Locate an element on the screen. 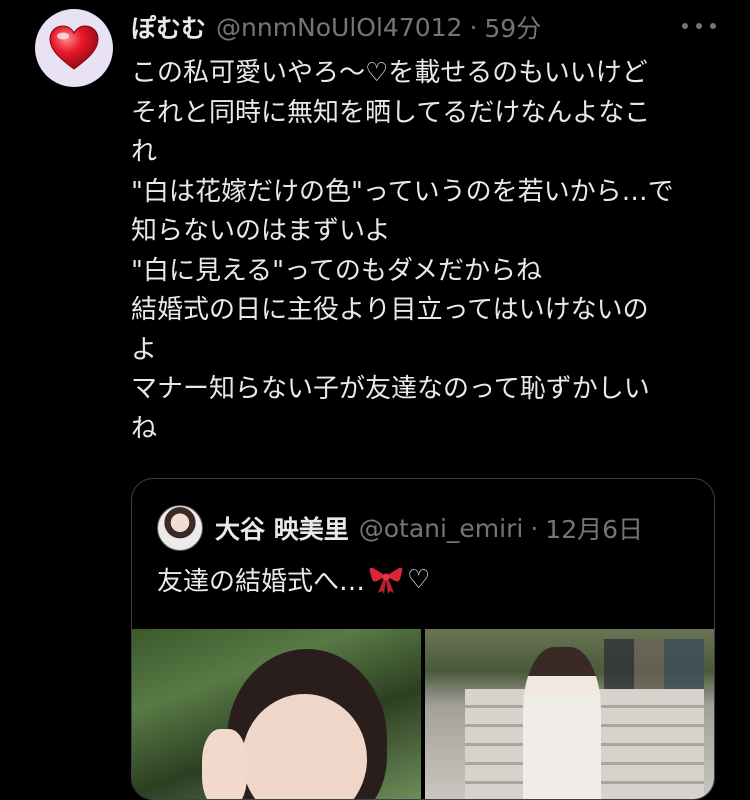  photo-subject-hand is located at coordinates (224, 764).